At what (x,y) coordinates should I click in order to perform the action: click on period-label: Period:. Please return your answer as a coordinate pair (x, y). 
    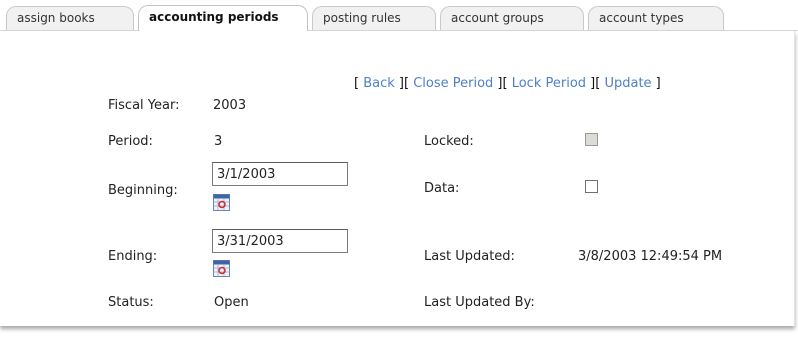
    Looking at the image, I should click on (130, 141).